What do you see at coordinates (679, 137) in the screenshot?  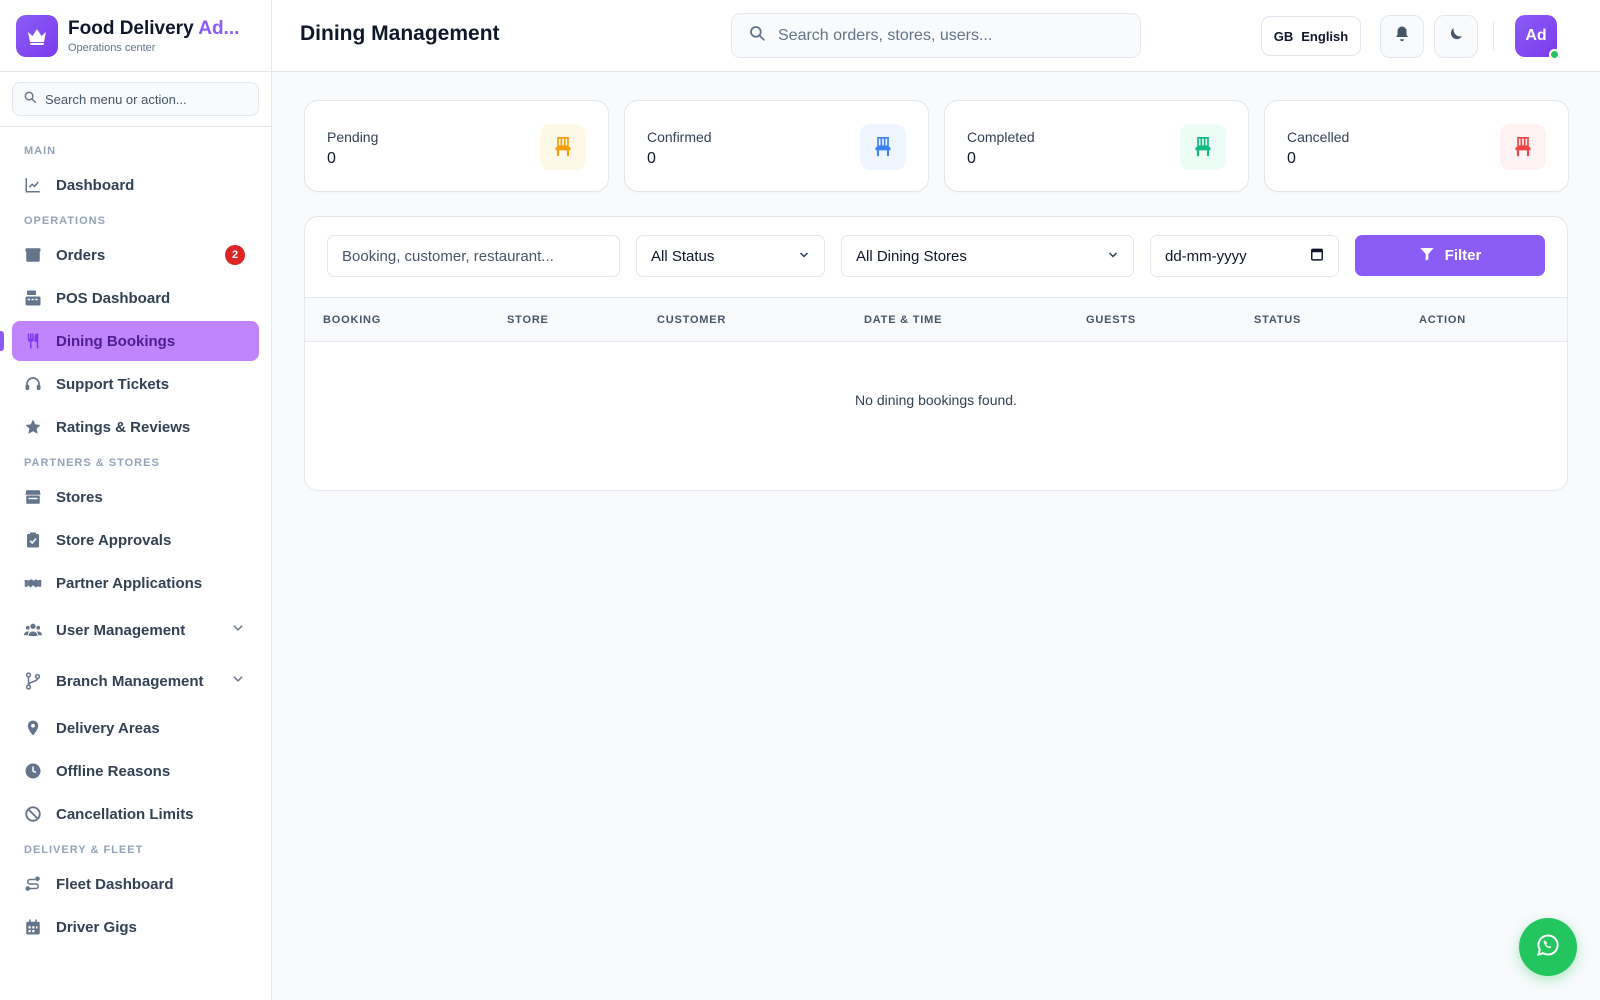 I see `stat-label: Confirmed` at bounding box center [679, 137].